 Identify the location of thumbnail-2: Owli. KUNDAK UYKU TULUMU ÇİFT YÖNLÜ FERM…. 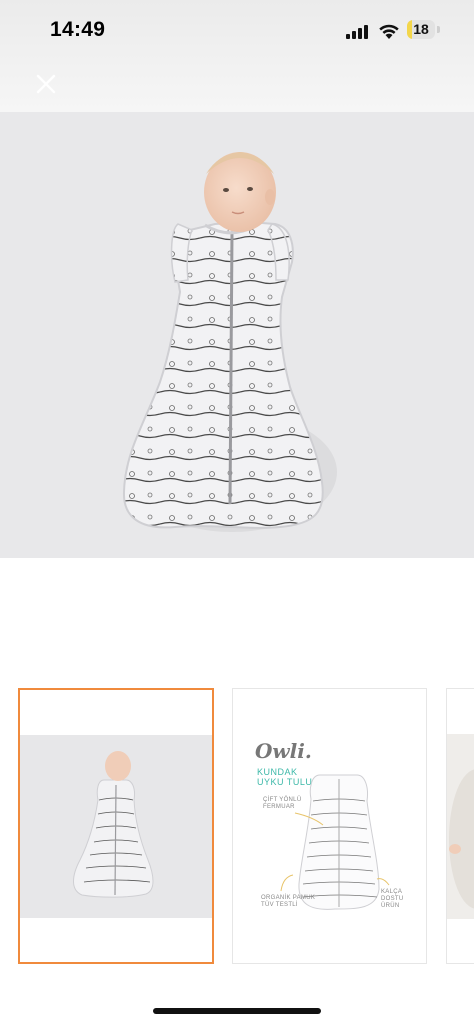
(329, 826).